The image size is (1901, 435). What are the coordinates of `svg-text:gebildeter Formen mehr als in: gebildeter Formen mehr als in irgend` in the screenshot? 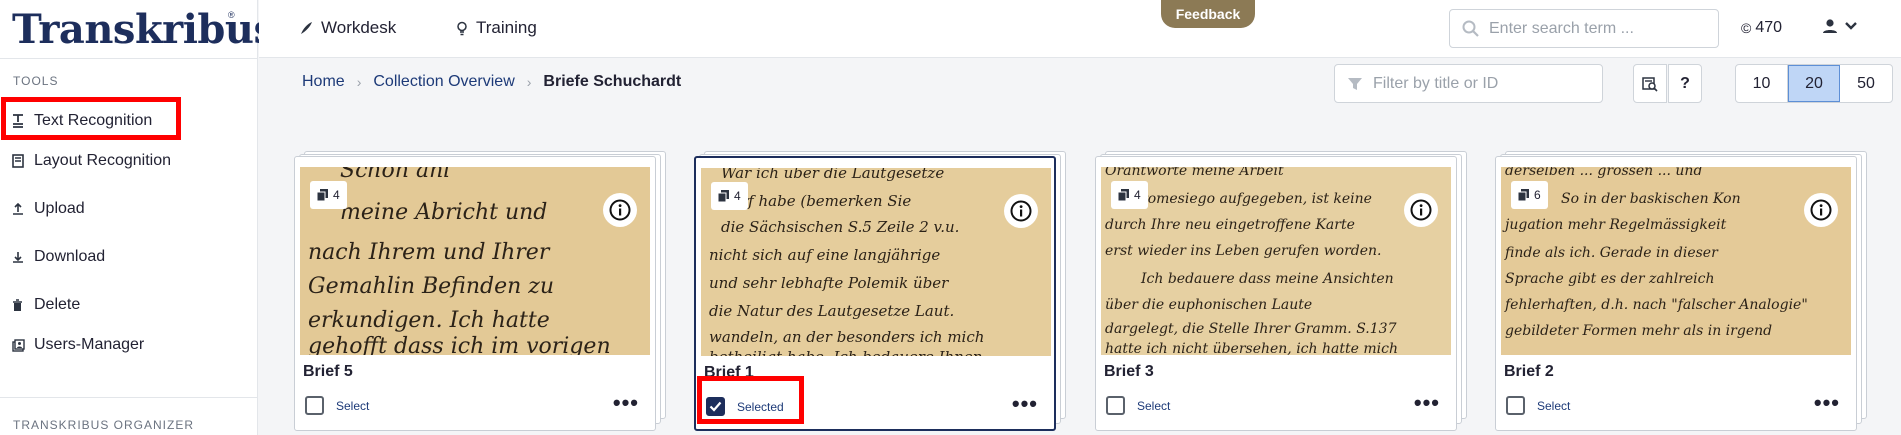 It's located at (1638, 331).